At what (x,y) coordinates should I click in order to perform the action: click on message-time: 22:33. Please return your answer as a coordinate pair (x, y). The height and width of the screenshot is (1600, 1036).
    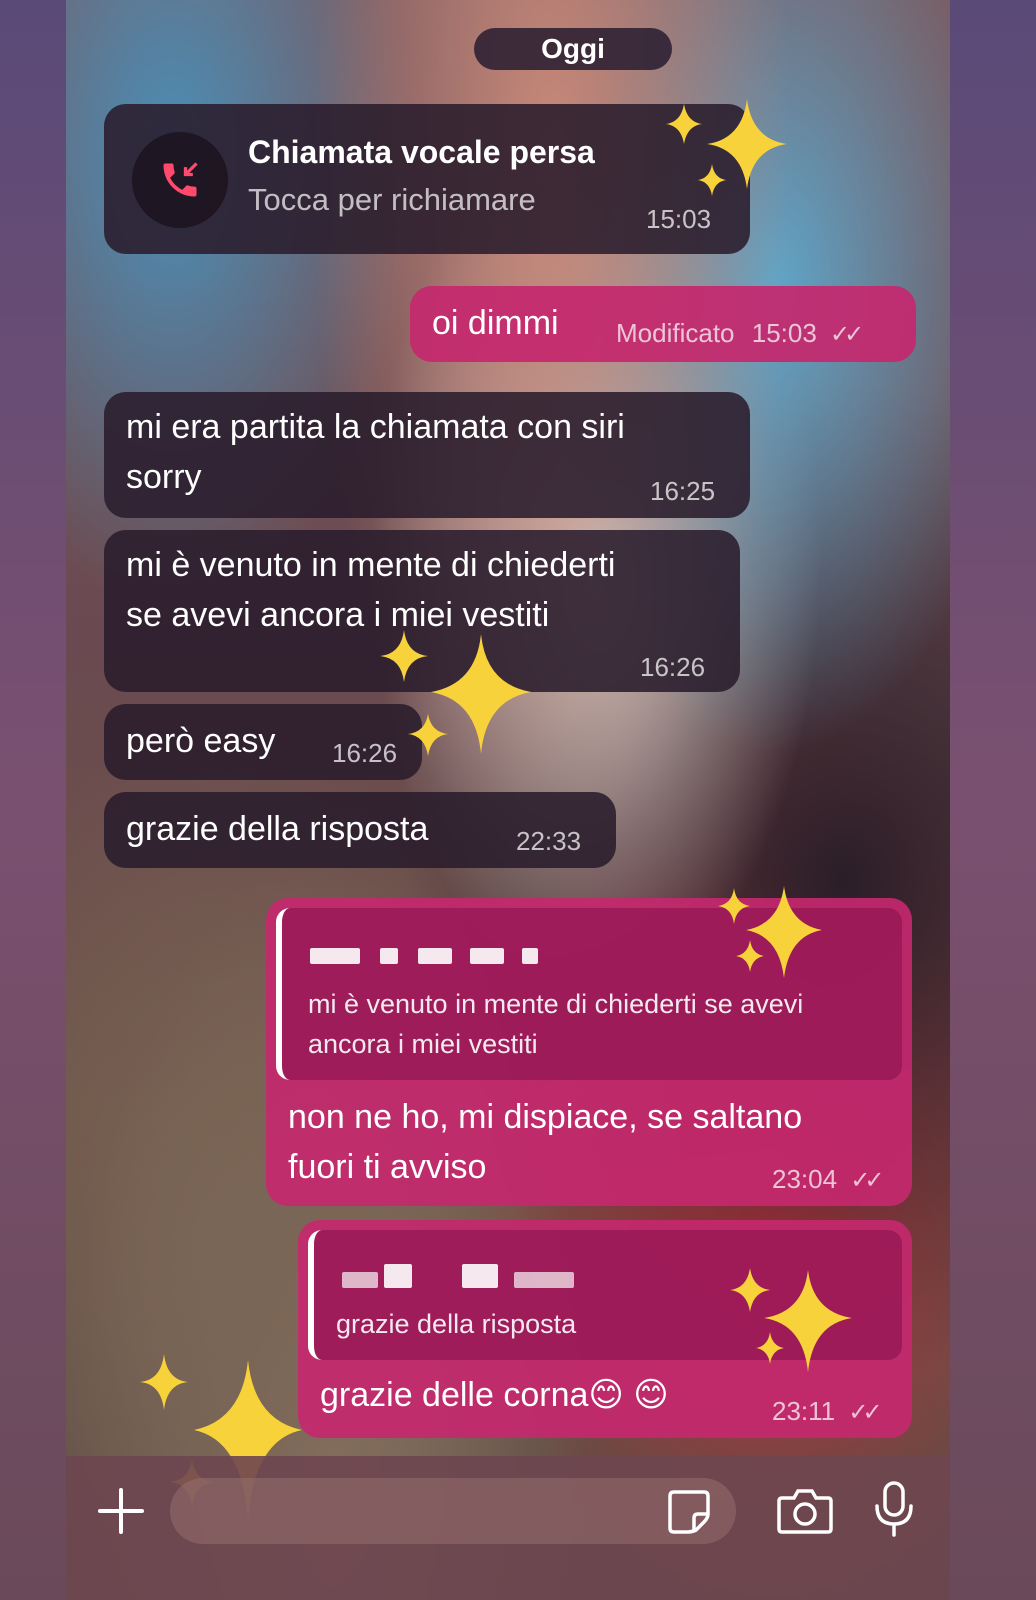
    Looking at the image, I should click on (549, 841).